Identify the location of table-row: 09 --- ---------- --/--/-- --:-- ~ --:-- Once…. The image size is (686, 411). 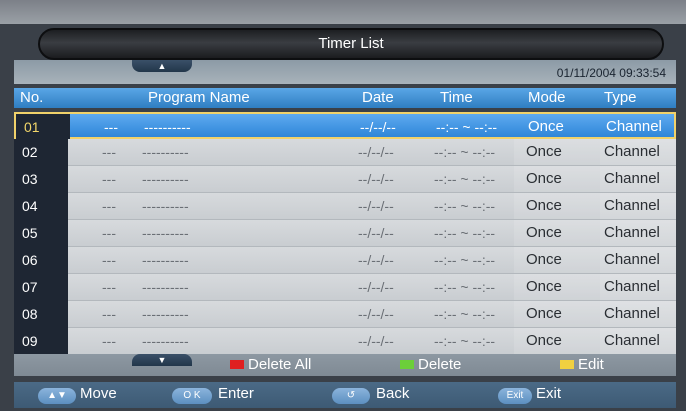
(345, 341).